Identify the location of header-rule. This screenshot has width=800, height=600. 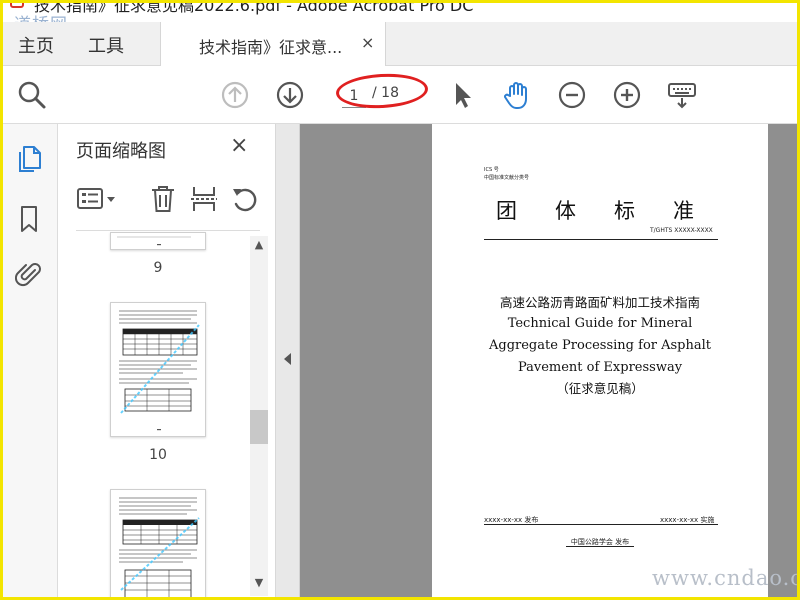
(601, 239).